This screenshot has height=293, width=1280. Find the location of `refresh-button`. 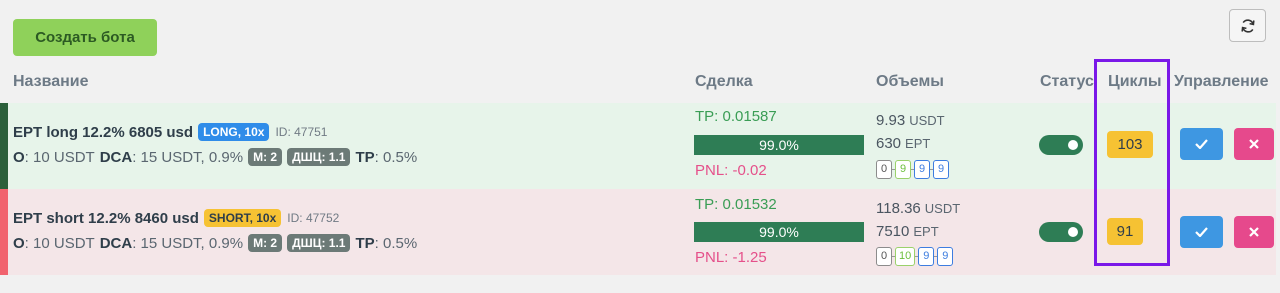

refresh-button is located at coordinates (1247, 25).